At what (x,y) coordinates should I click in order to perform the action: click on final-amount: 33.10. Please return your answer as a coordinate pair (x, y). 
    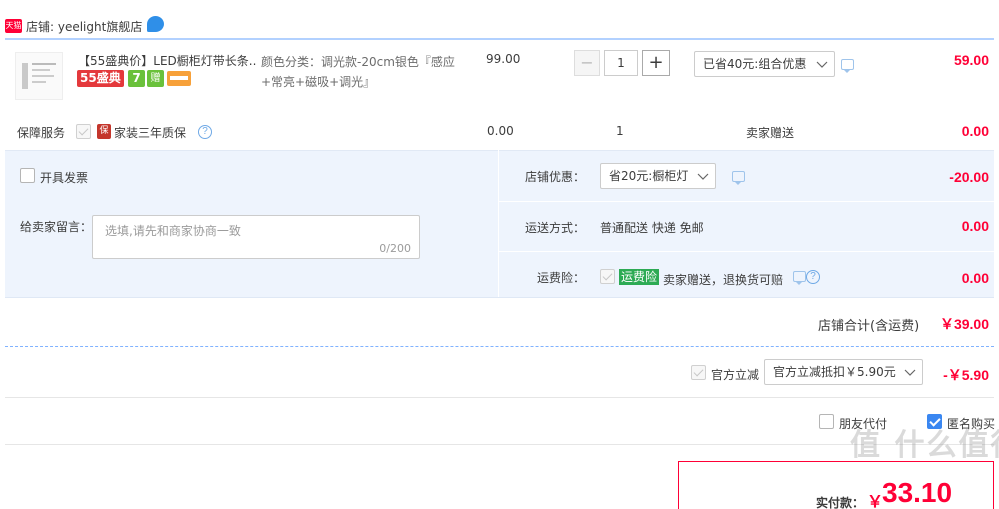
    Looking at the image, I should click on (917, 492).